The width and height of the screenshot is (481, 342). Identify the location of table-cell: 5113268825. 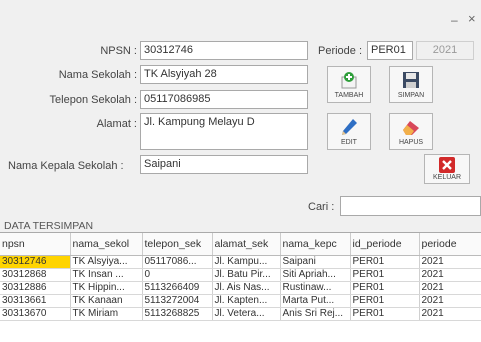
(177, 314).